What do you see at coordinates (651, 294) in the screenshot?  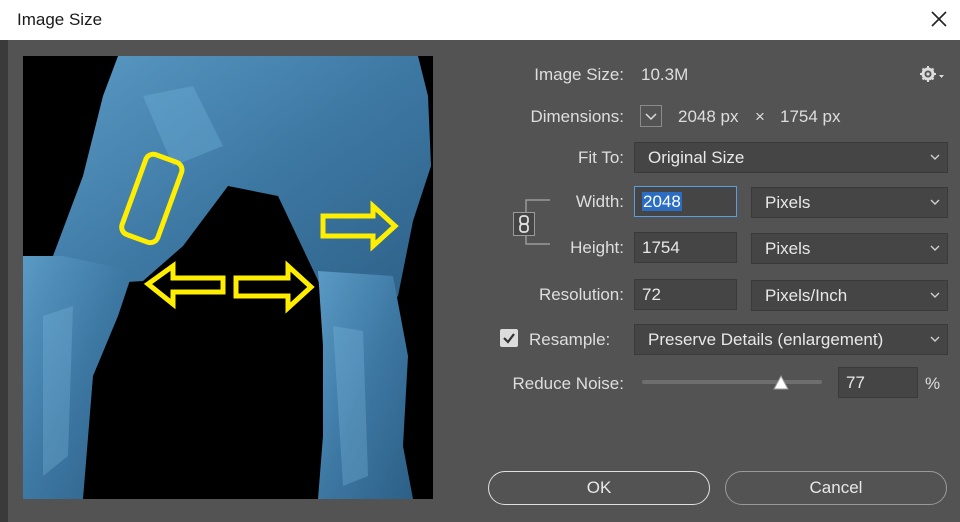 I see `resolution-value: 72` at bounding box center [651, 294].